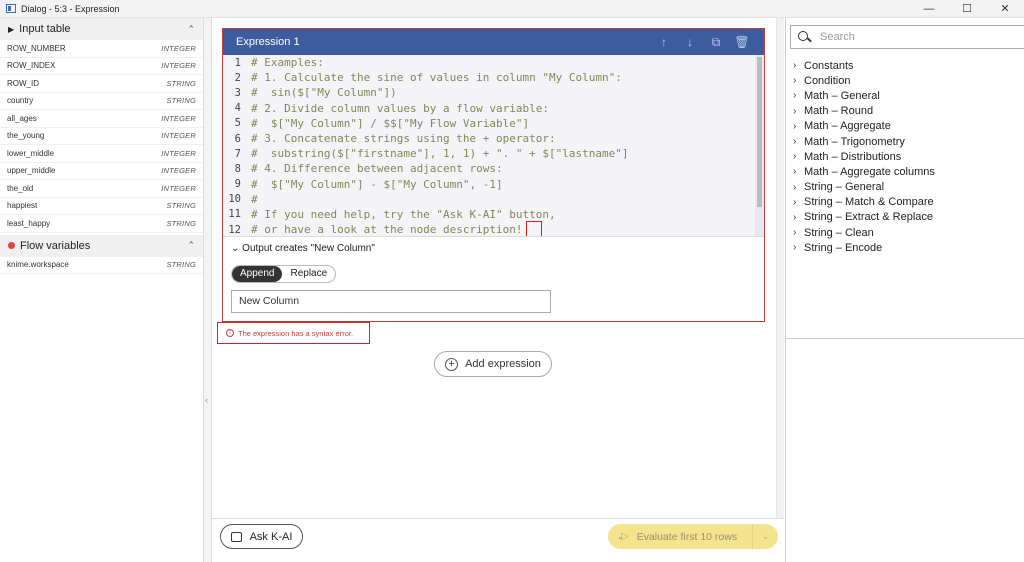 The width and height of the screenshot is (1024, 562). I want to click on evaluate-dropdown-icon: ⌄, so click(765, 536).